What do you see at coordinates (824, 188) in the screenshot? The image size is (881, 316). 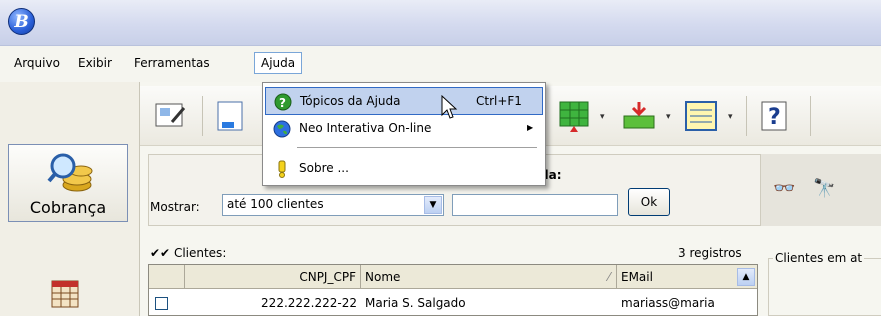 I see `binoculars-icon: 🔭` at bounding box center [824, 188].